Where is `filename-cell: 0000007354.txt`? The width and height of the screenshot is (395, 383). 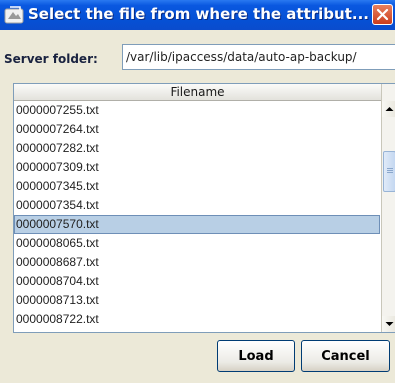 filename-cell: 0000007354.txt is located at coordinates (57, 205).